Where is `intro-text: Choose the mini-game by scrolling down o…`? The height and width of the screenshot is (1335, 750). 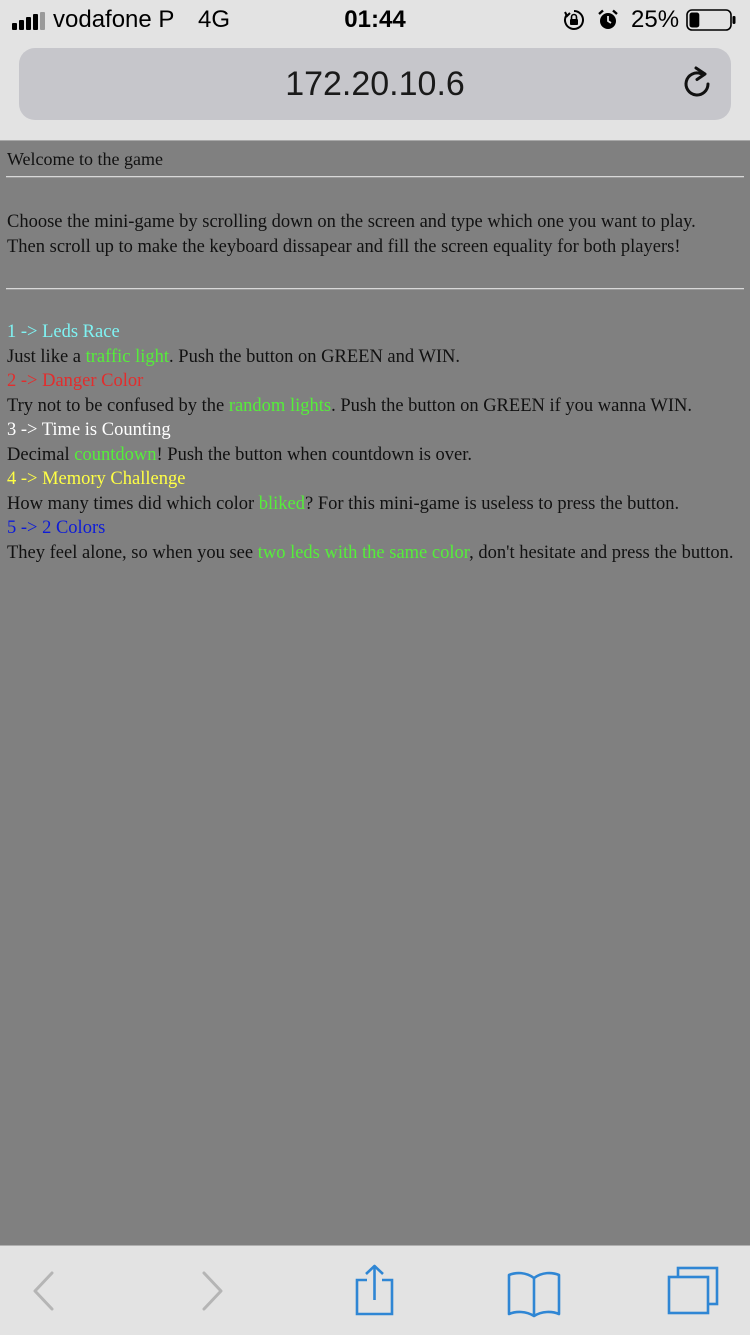 intro-text: Choose the mini-game by scrolling down o… is located at coordinates (351, 234).